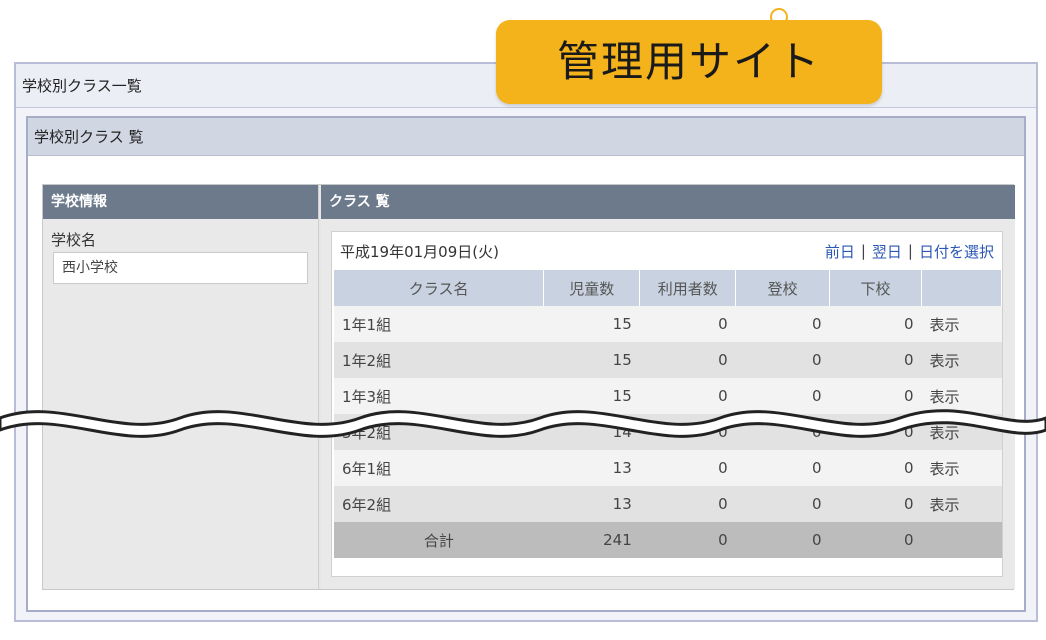 The height and width of the screenshot is (640, 1046). I want to click on table-row: 1年1組 15 0 0 0 表示, so click(668, 324).